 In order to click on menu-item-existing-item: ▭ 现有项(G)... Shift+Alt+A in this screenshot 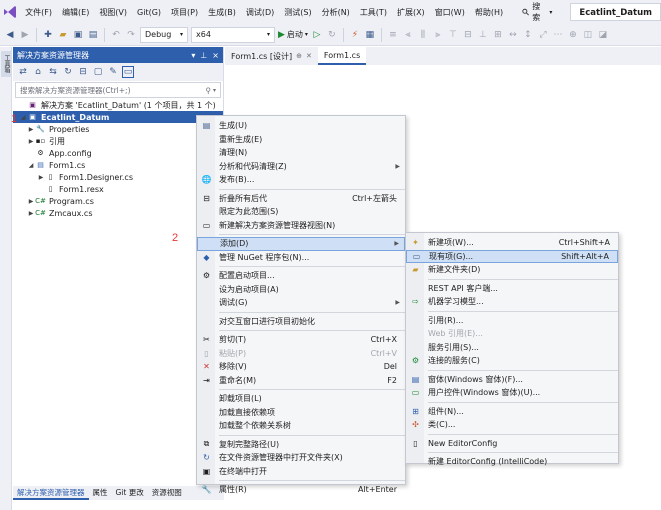, I will do `click(512, 256)`.